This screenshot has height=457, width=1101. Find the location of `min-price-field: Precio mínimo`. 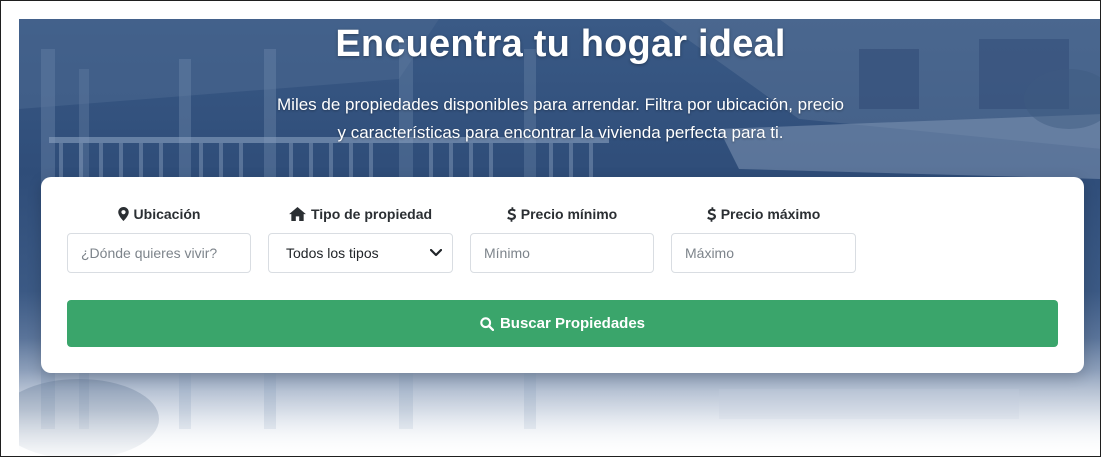

min-price-field: Precio mínimo is located at coordinates (562, 238).